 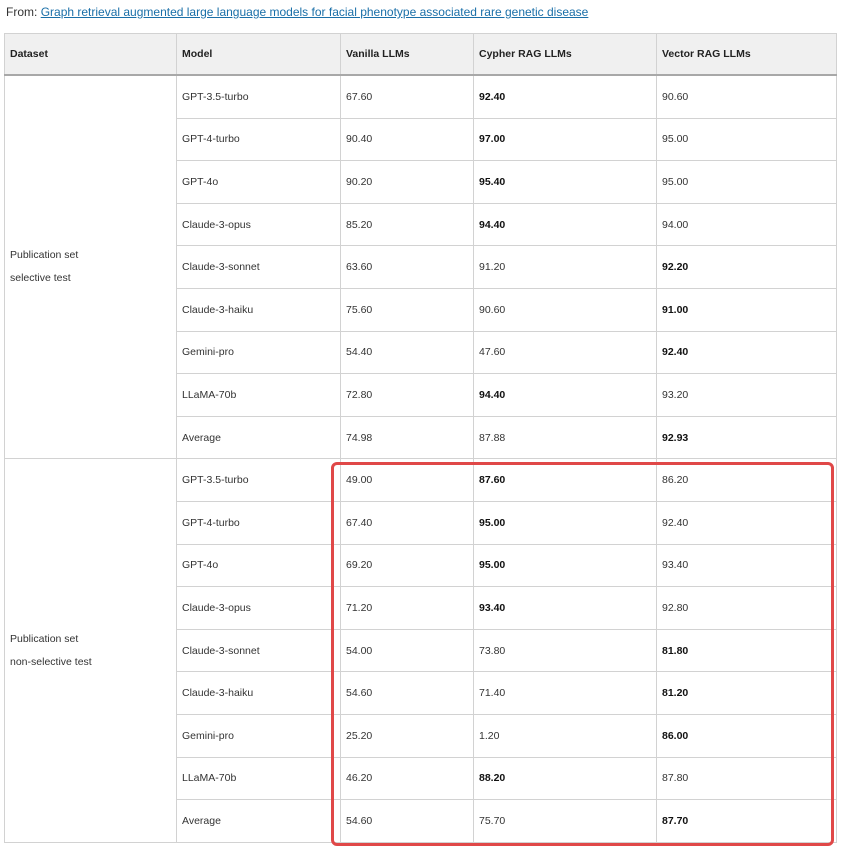 I want to click on dataset-label-line2: selective test, so click(x=40, y=278).